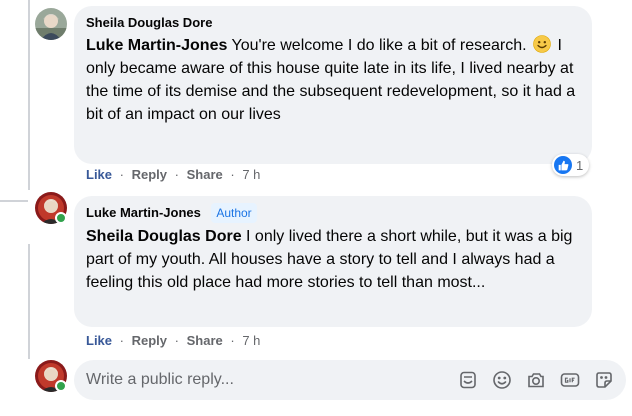 The width and height of the screenshot is (632, 416). What do you see at coordinates (563, 165) in the screenshot?
I see `like-reaction-icon` at bounding box center [563, 165].